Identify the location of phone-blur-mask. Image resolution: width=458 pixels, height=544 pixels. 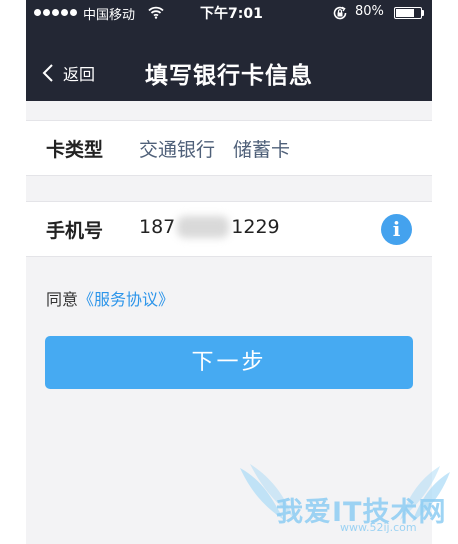
(203, 227).